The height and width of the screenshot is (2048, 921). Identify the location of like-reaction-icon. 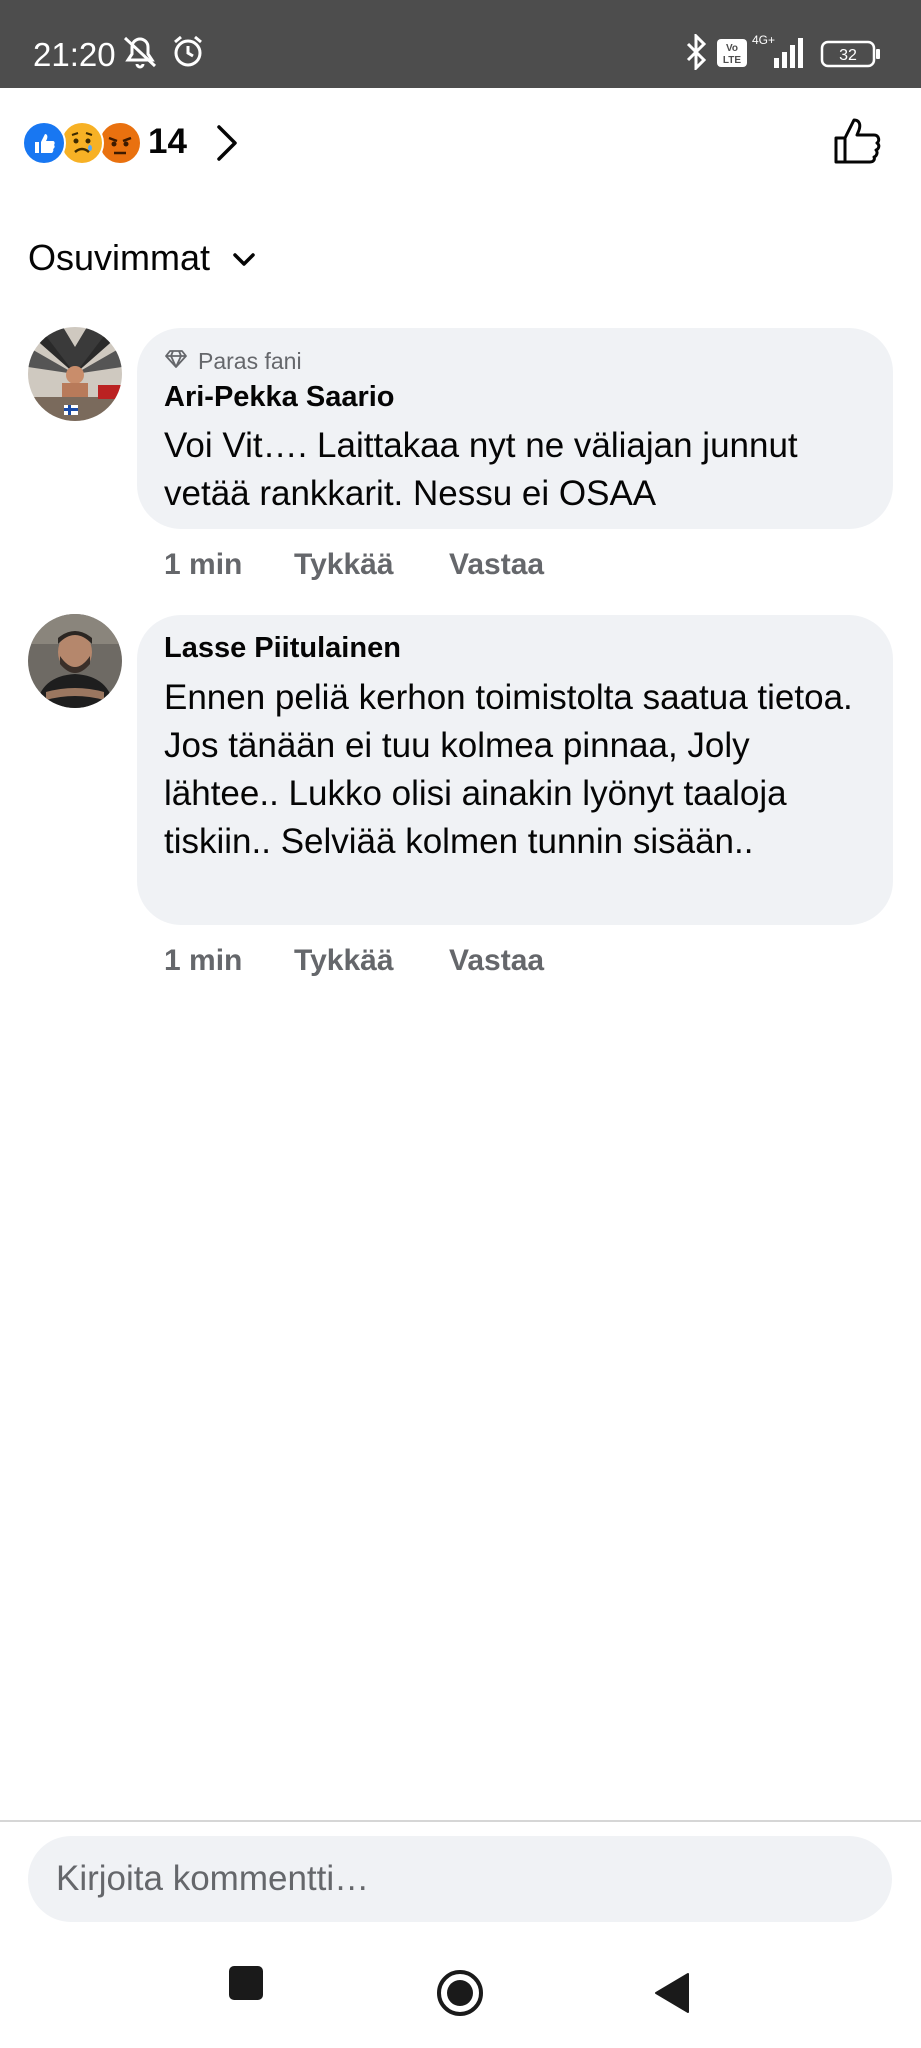
(44, 143).